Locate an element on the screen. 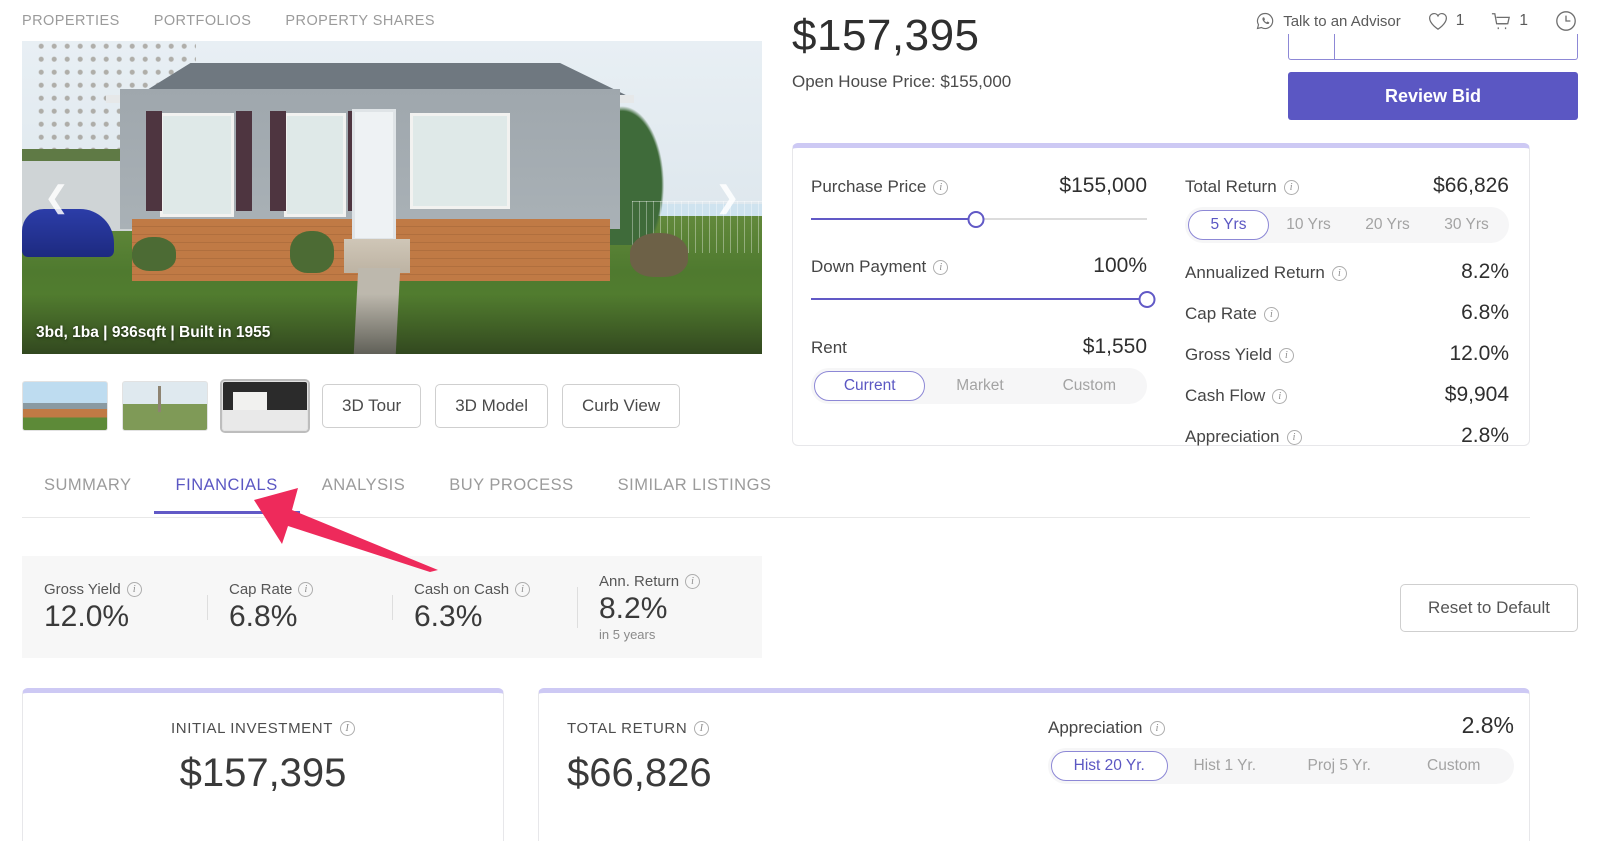 The height and width of the screenshot is (841, 1600). price-block: $157,395 Open House Price: $155,000 is located at coordinates (902, 53).